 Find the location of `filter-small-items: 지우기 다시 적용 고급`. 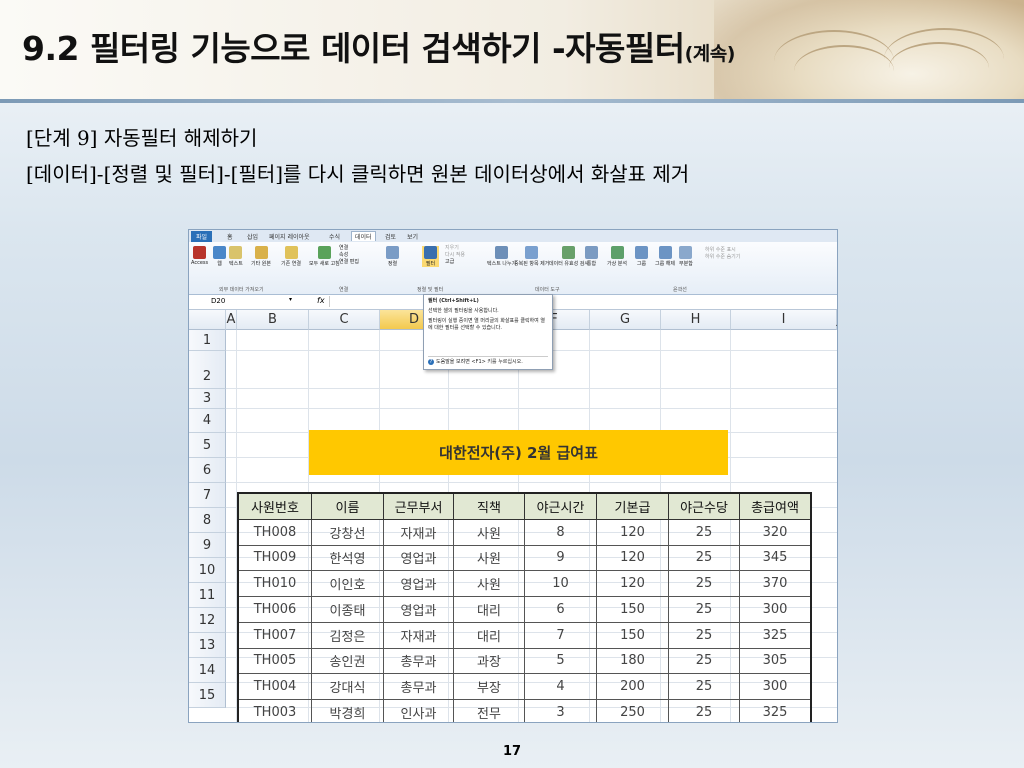

filter-small-items: 지우기 다시 적용 고급 is located at coordinates (455, 254).